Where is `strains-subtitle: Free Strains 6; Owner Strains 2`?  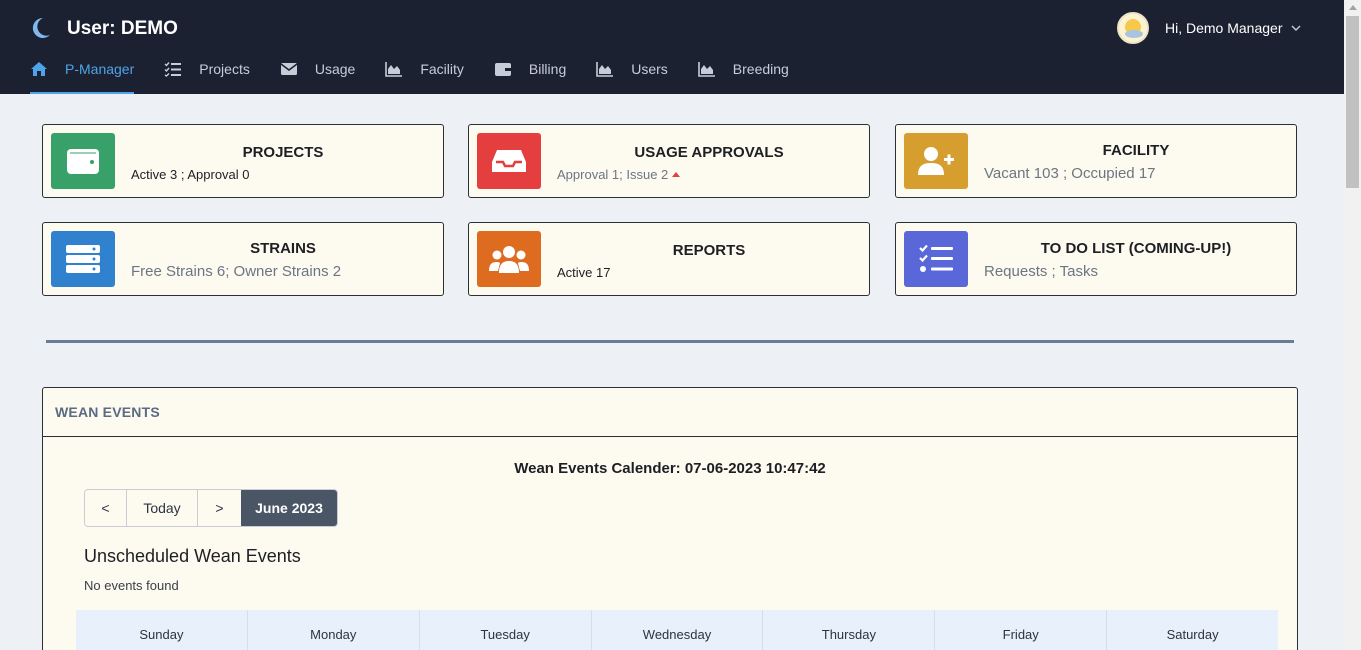
strains-subtitle: Free Strains 6; Owner Strains 2 is located at coordinates (236, 271).